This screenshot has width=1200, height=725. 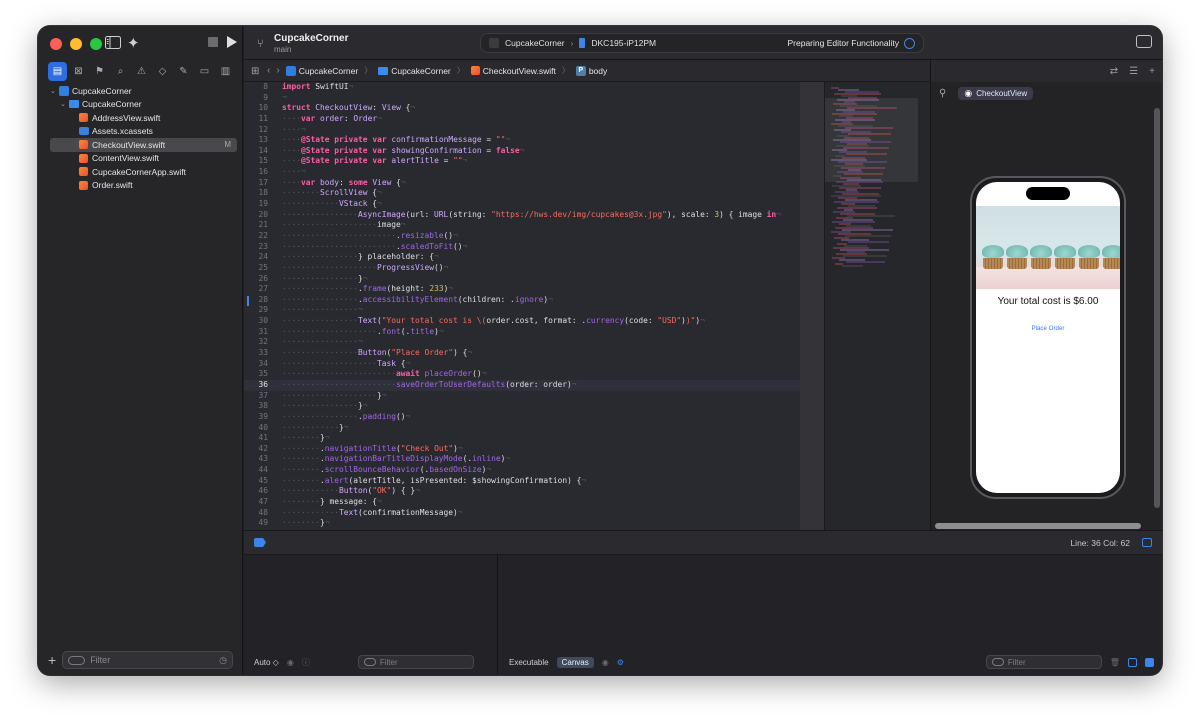 What do you see at coordinates (522, 204) in the screenshot?
I see `code-line: 19 ············VStack {¬` at bounding box center [522, 204].